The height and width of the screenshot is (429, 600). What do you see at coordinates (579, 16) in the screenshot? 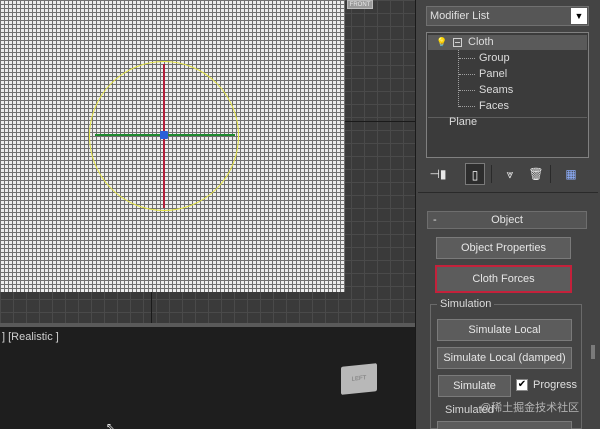
I see `chevron-down-icon: ▼` at bounding box center [579, 16].